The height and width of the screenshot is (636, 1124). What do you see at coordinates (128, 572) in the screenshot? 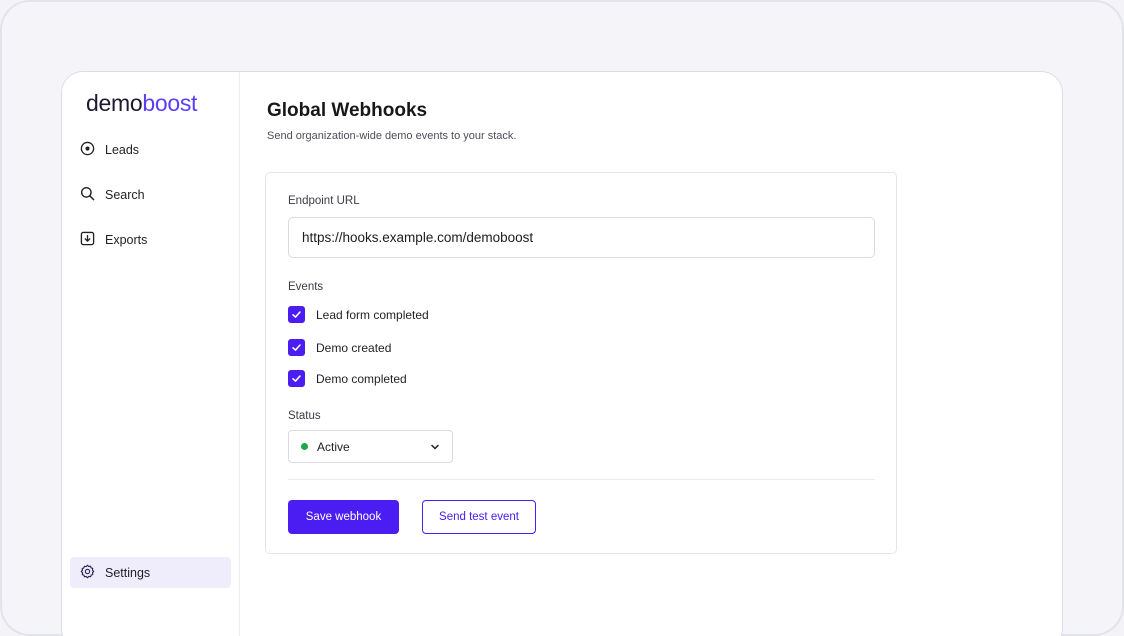
I see `sidebar-item-label: Settings` at bounding box center [128, 572].